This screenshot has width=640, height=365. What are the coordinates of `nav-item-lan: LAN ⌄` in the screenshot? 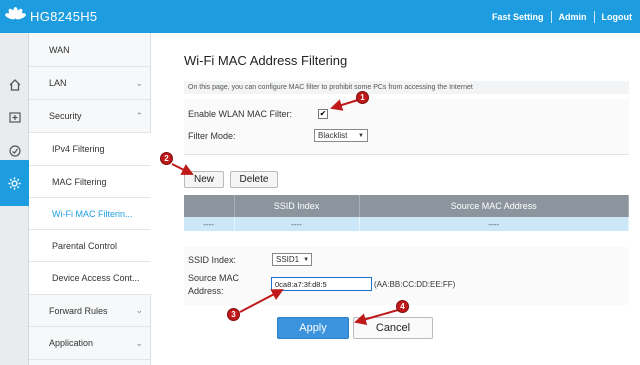 It's located at (90, 83).